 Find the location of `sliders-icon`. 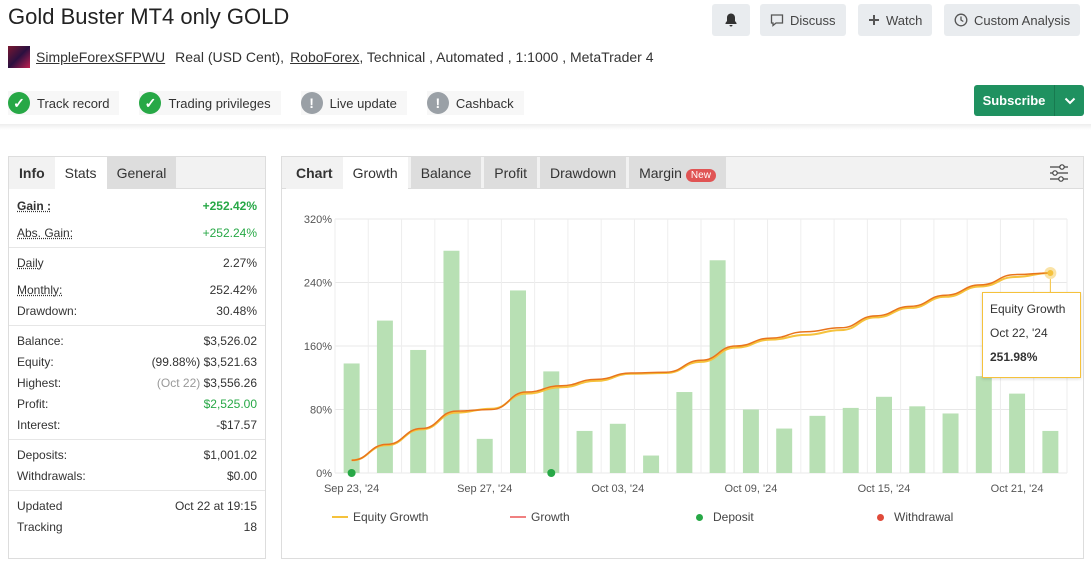

sliders-icon is located at coordinates (1059, 172).